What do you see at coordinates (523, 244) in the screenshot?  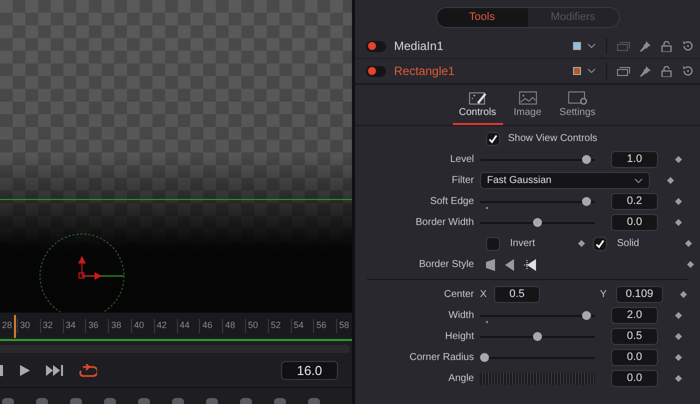 I see `checkbox-label: Invert` at bounding box center [523, 244].